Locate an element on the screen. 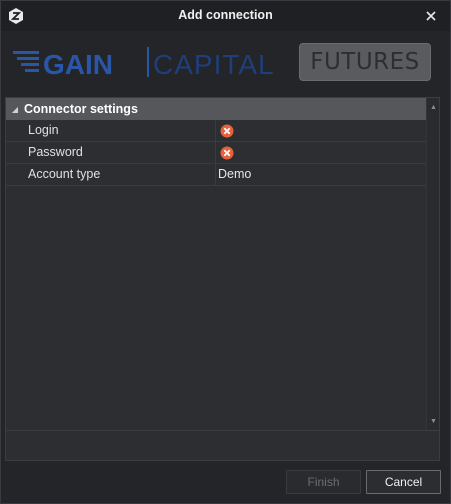 This screenshot has height=504, width=451. vertical-scrollbar: ▲ ▼ is located at coordinates (432, 264).